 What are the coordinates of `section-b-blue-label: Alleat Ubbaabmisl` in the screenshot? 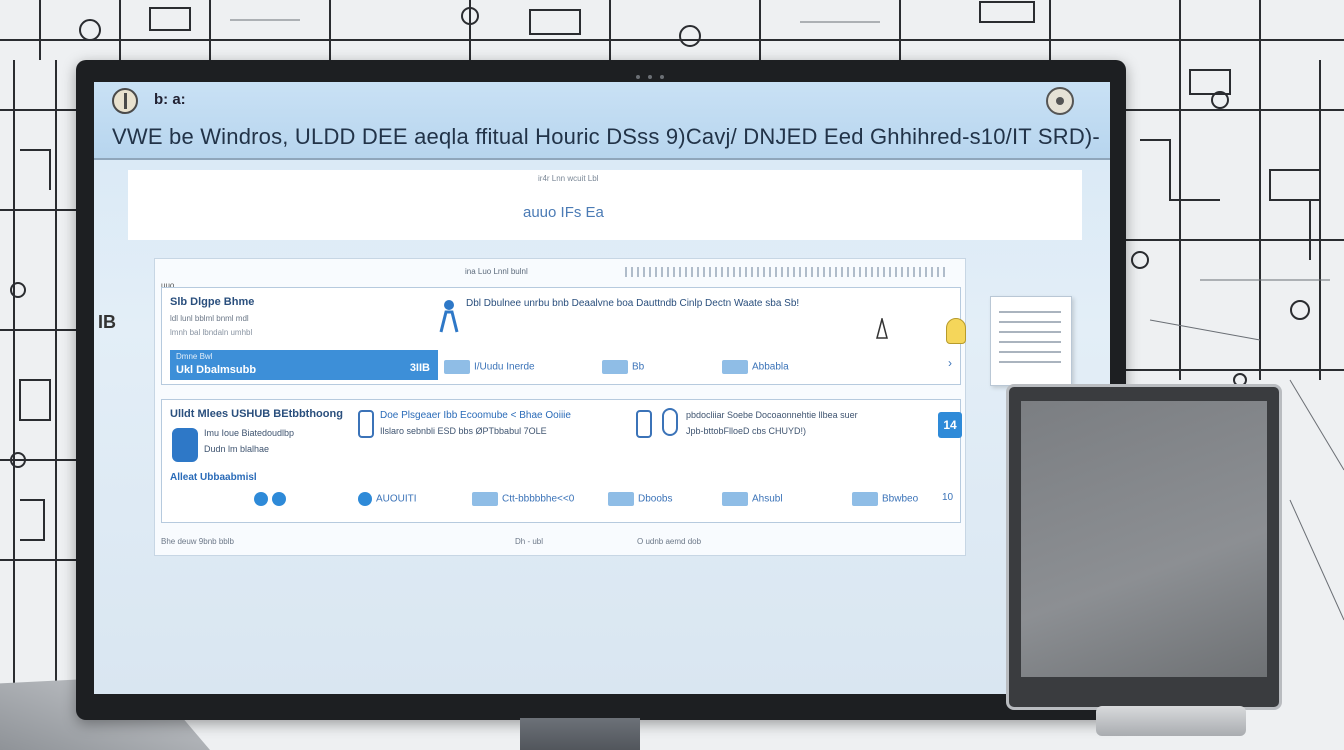 It's located at (213, 477).